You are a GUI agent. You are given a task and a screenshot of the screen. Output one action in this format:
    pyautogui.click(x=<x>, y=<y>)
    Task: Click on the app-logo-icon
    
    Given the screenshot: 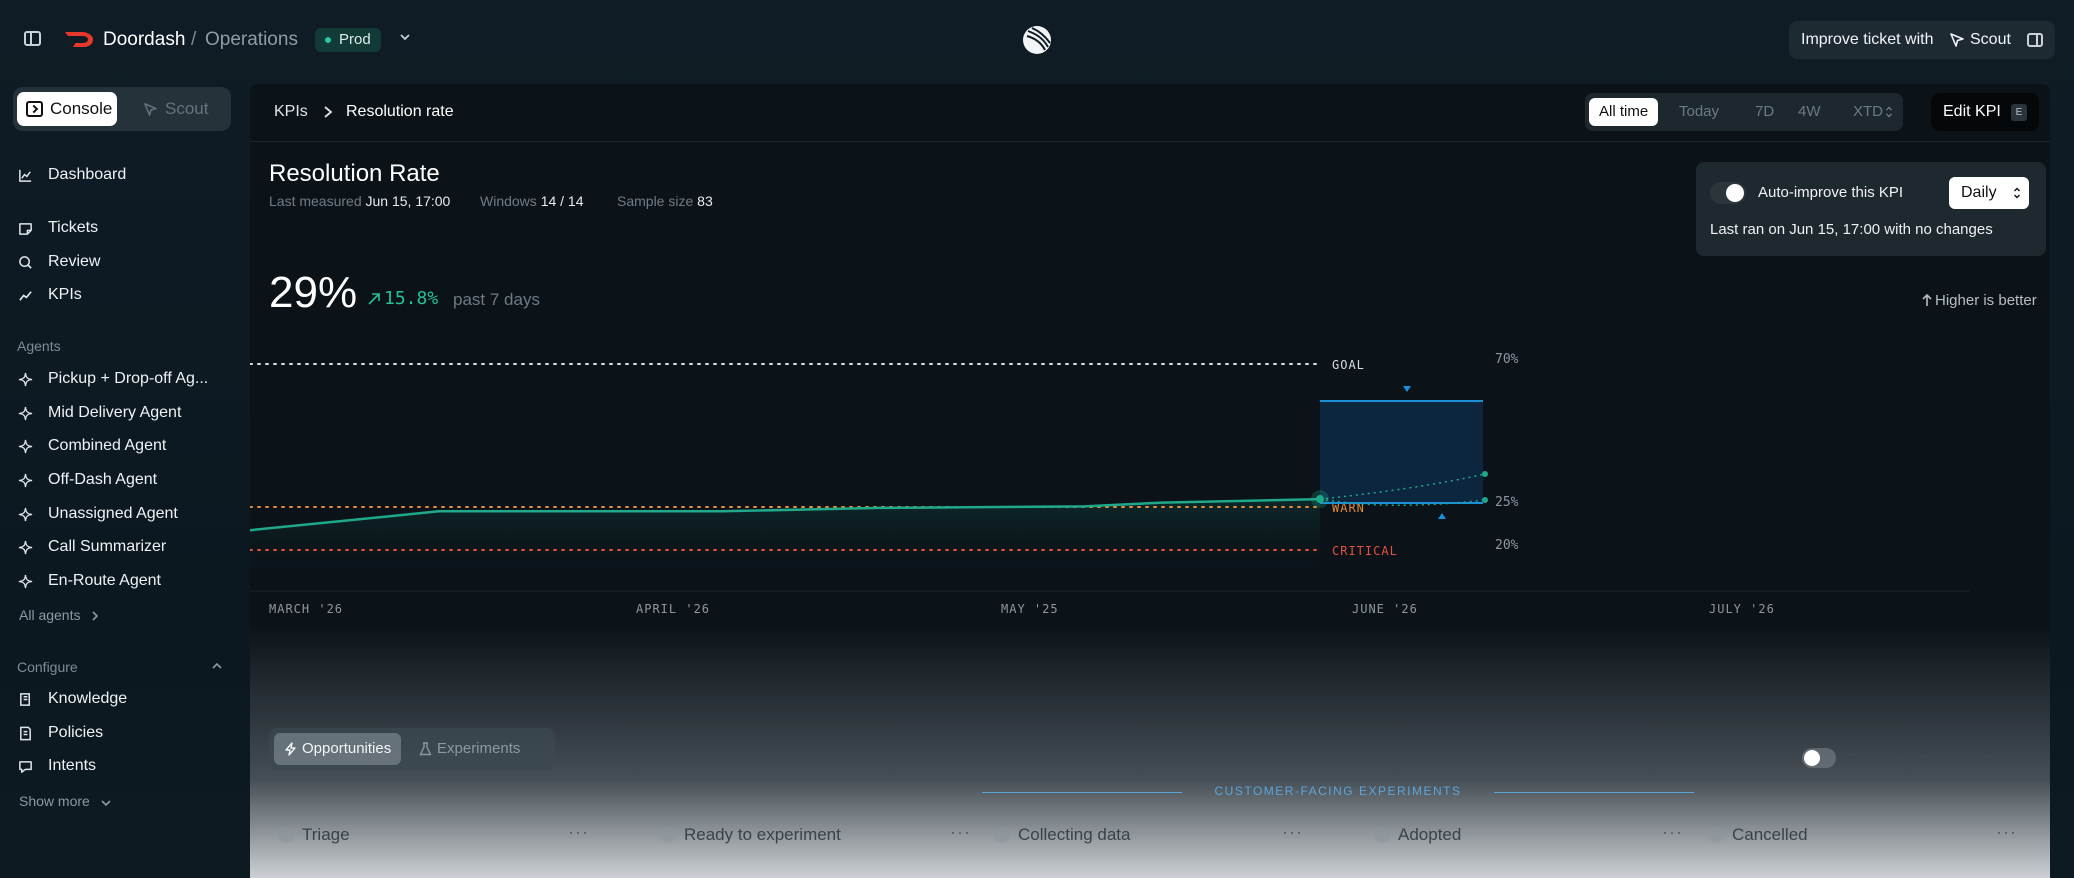 What is the action you would take?
    pyautogui.click(x=1037, y=40)
    